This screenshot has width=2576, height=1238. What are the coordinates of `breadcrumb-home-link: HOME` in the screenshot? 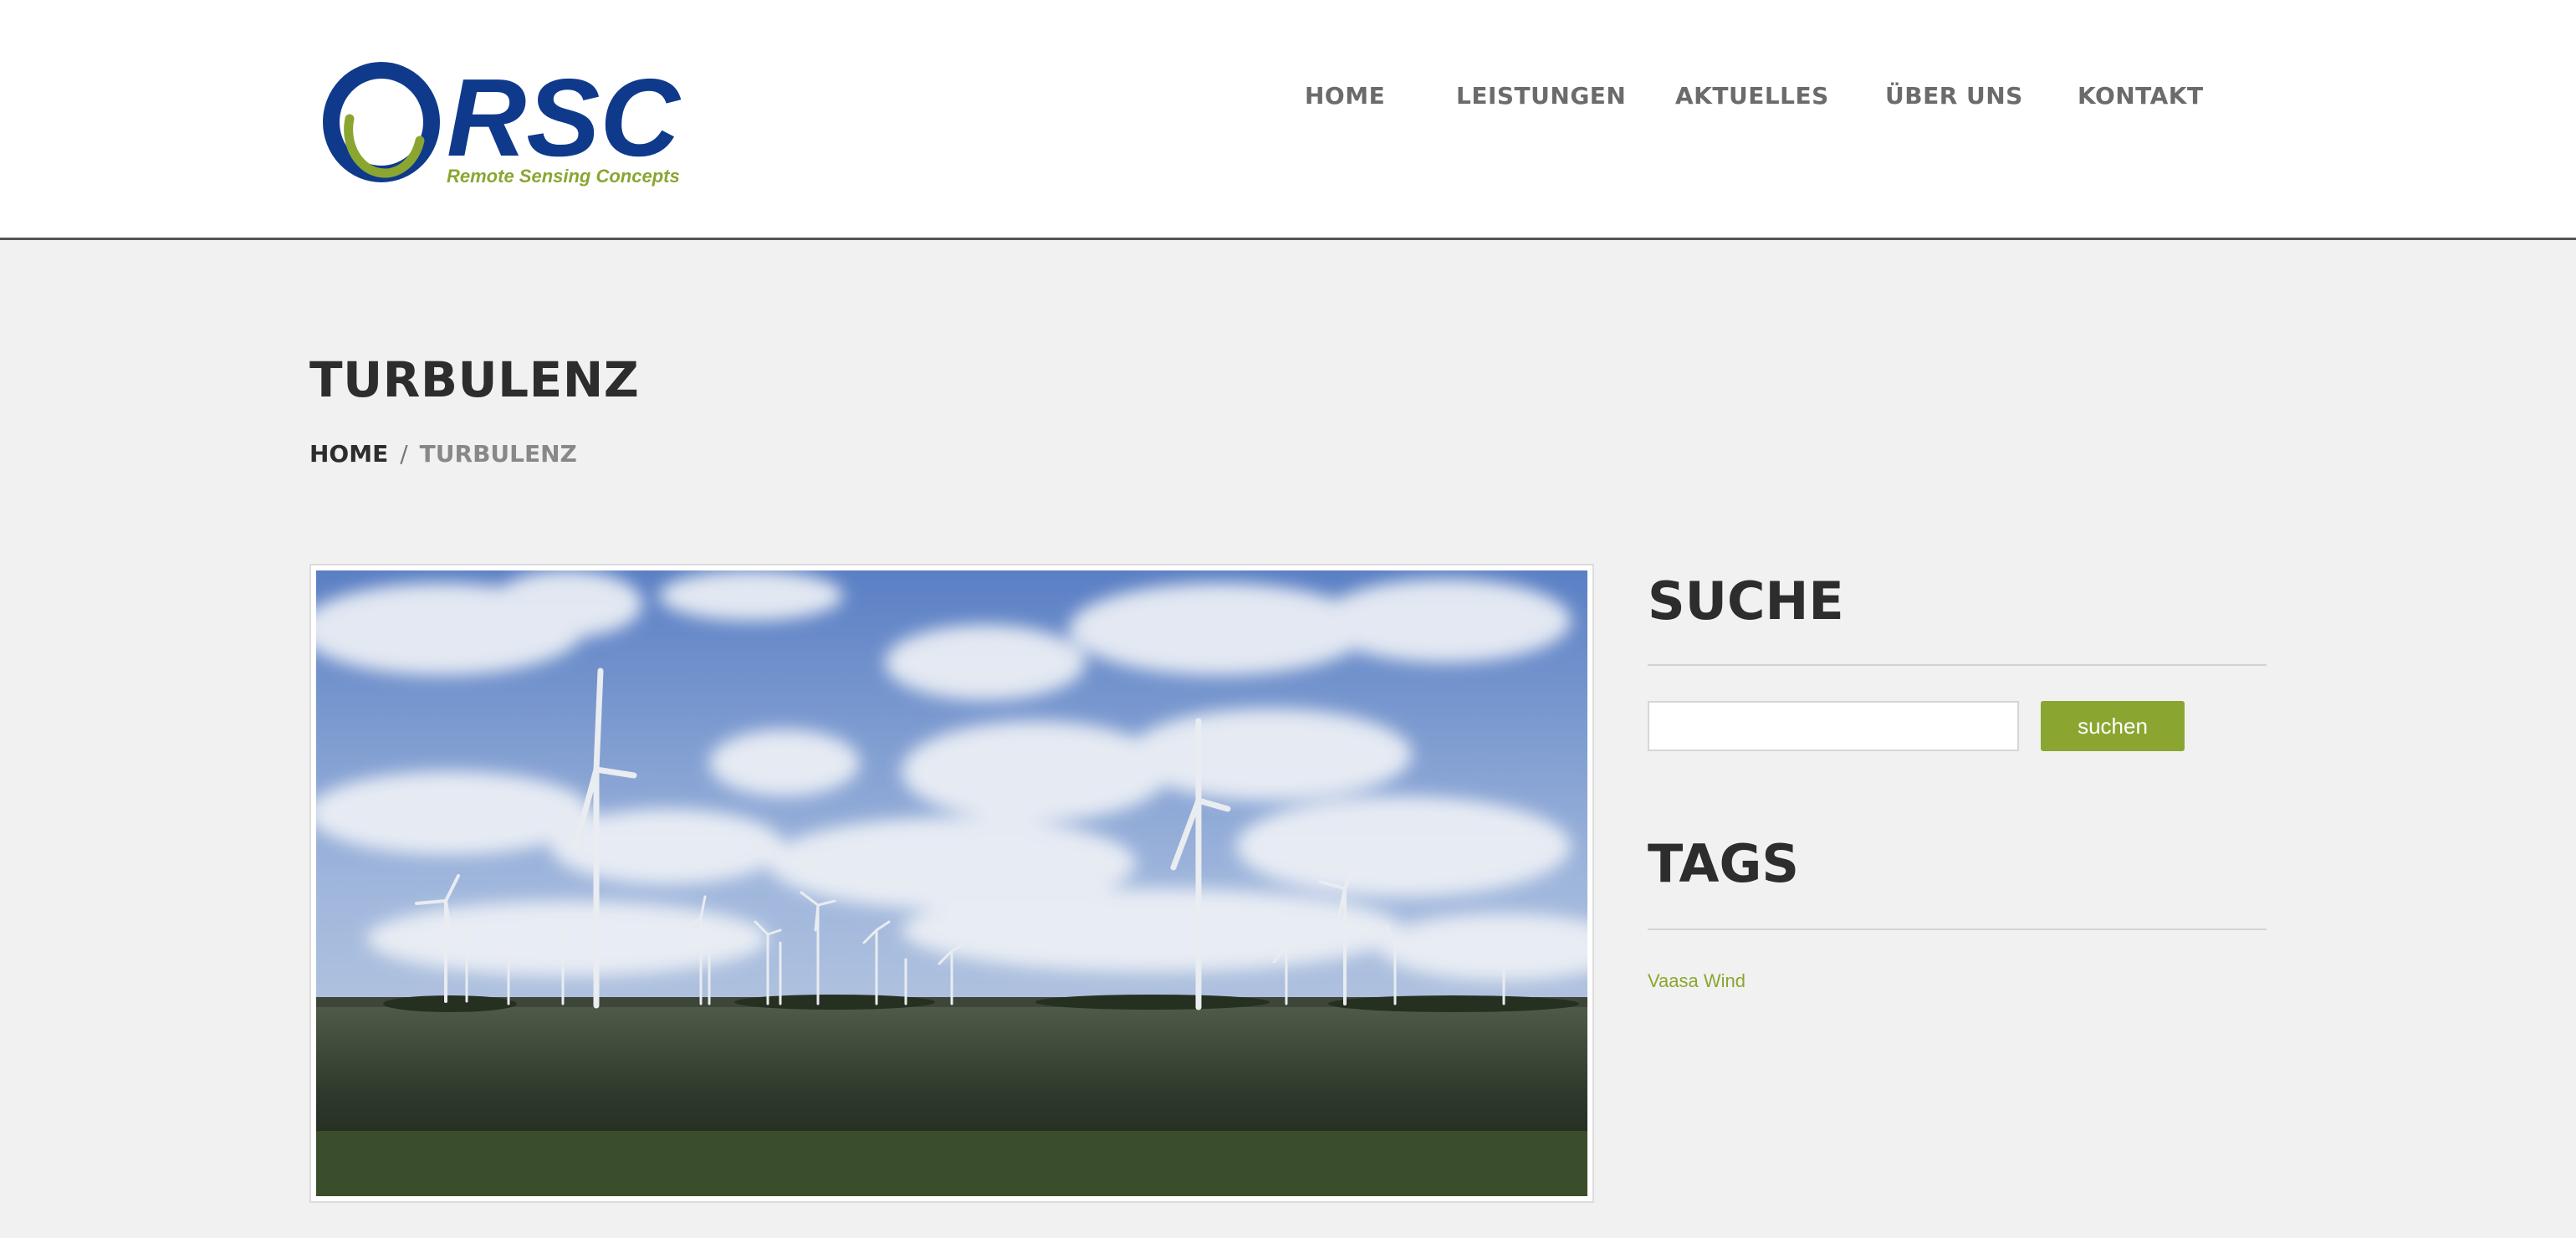 It's located at (348, 454).